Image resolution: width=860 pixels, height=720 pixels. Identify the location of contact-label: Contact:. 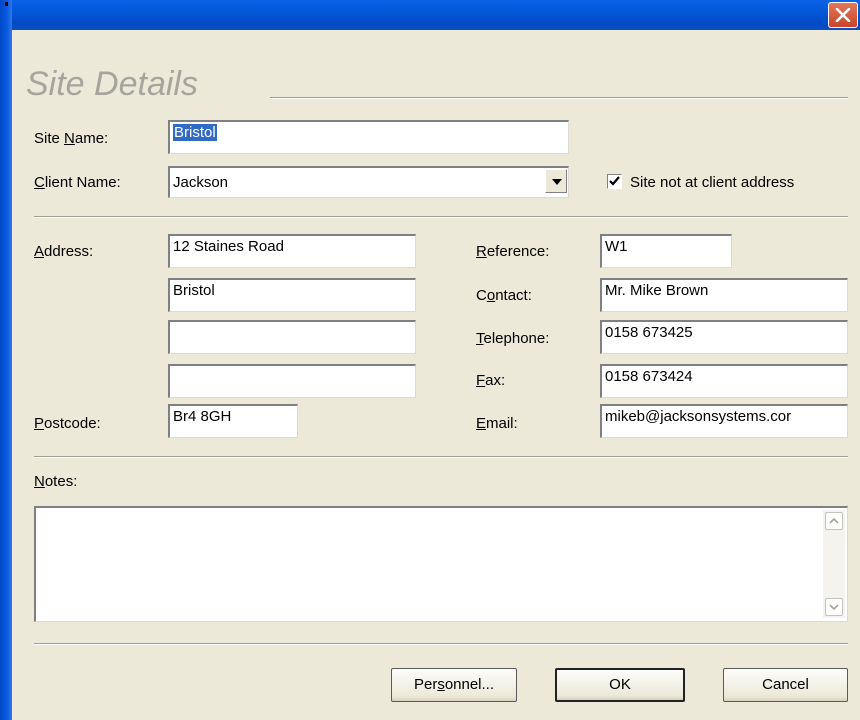
(504, 295).